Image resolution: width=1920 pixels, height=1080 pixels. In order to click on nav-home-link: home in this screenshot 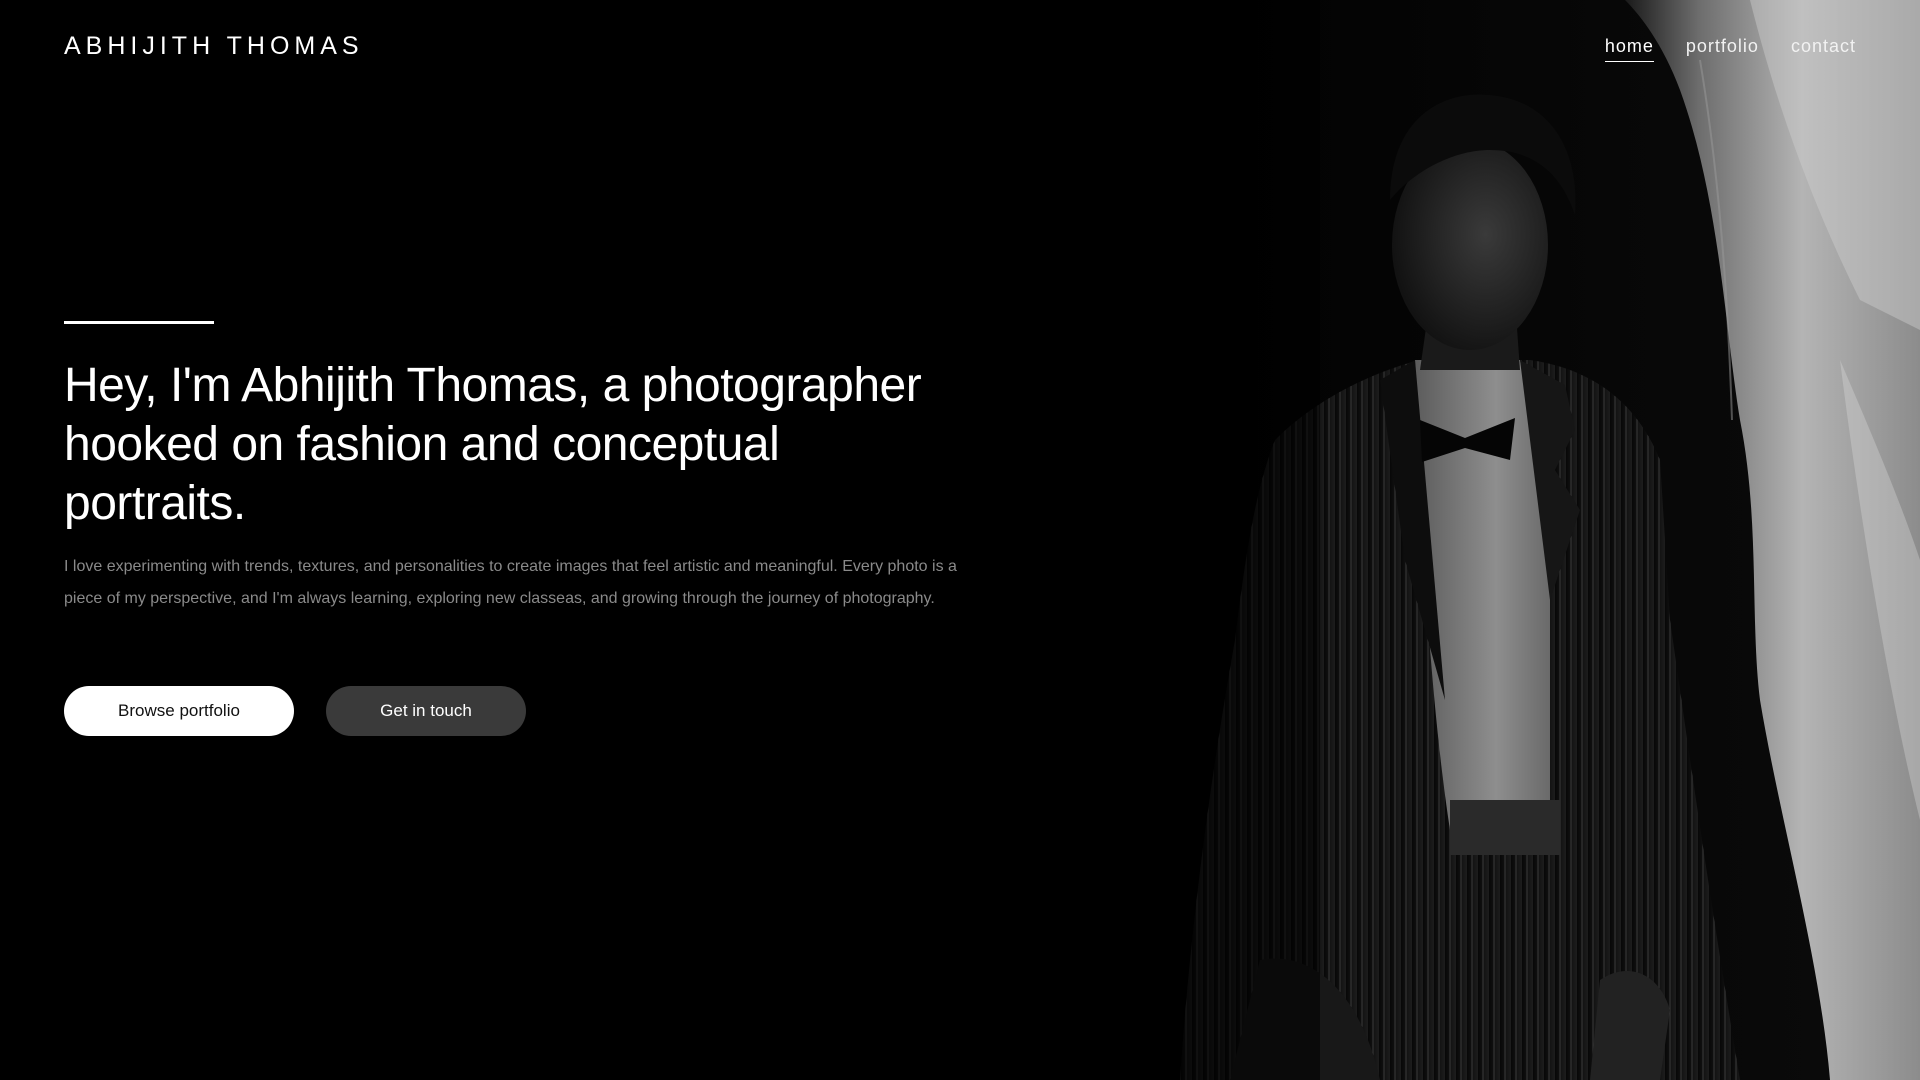, I will do `click(1629, 49)`.